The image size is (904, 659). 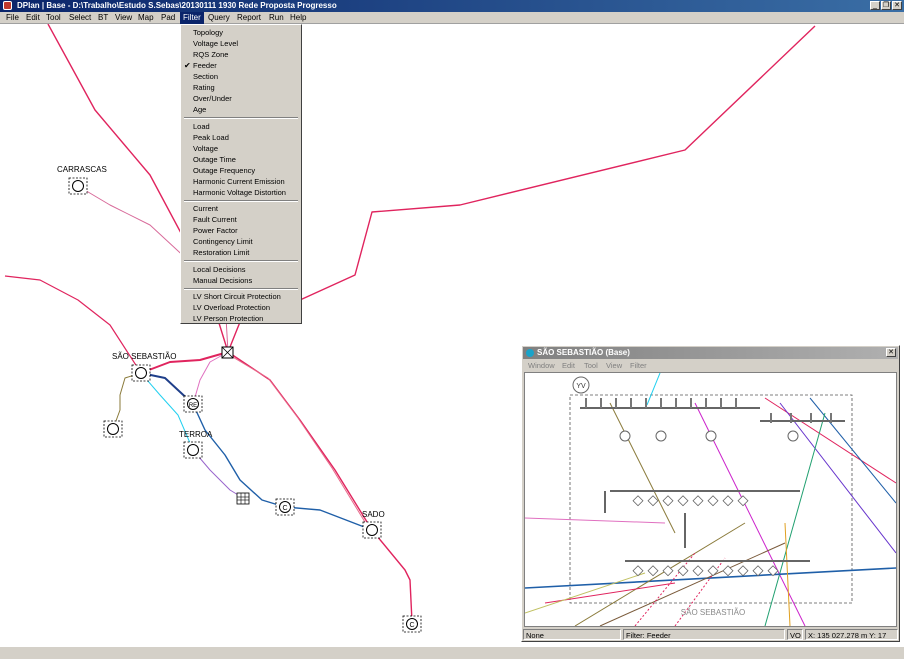 What do you see at coordinates (193, 406) in the screenshot?
I see `re-node-label: RE` at bounding box center [193, 406].